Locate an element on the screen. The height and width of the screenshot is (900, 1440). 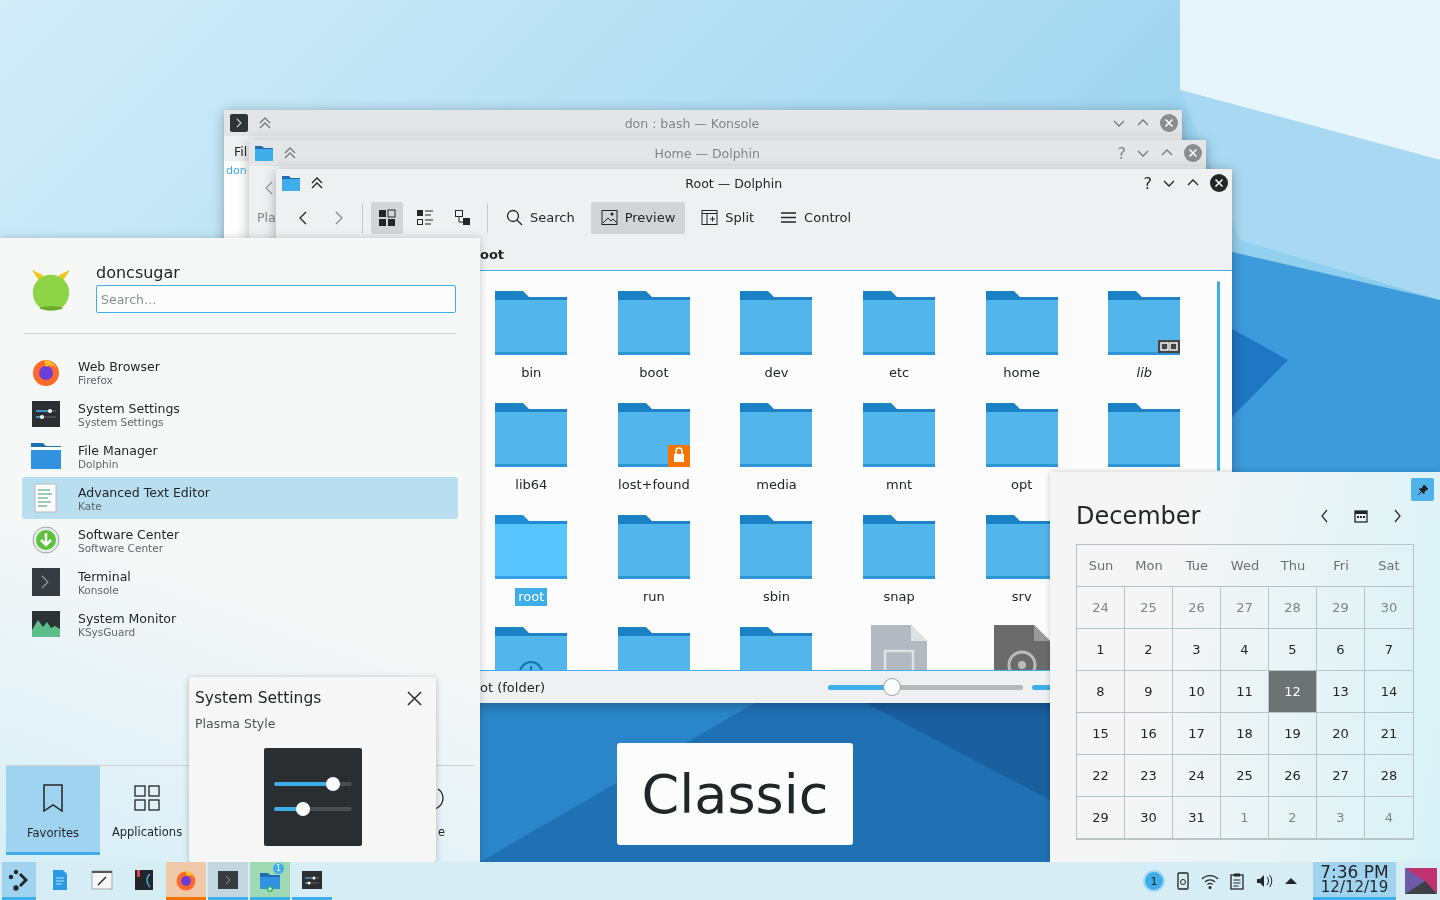
file-name: opt is located at coordinates (1022, 485).